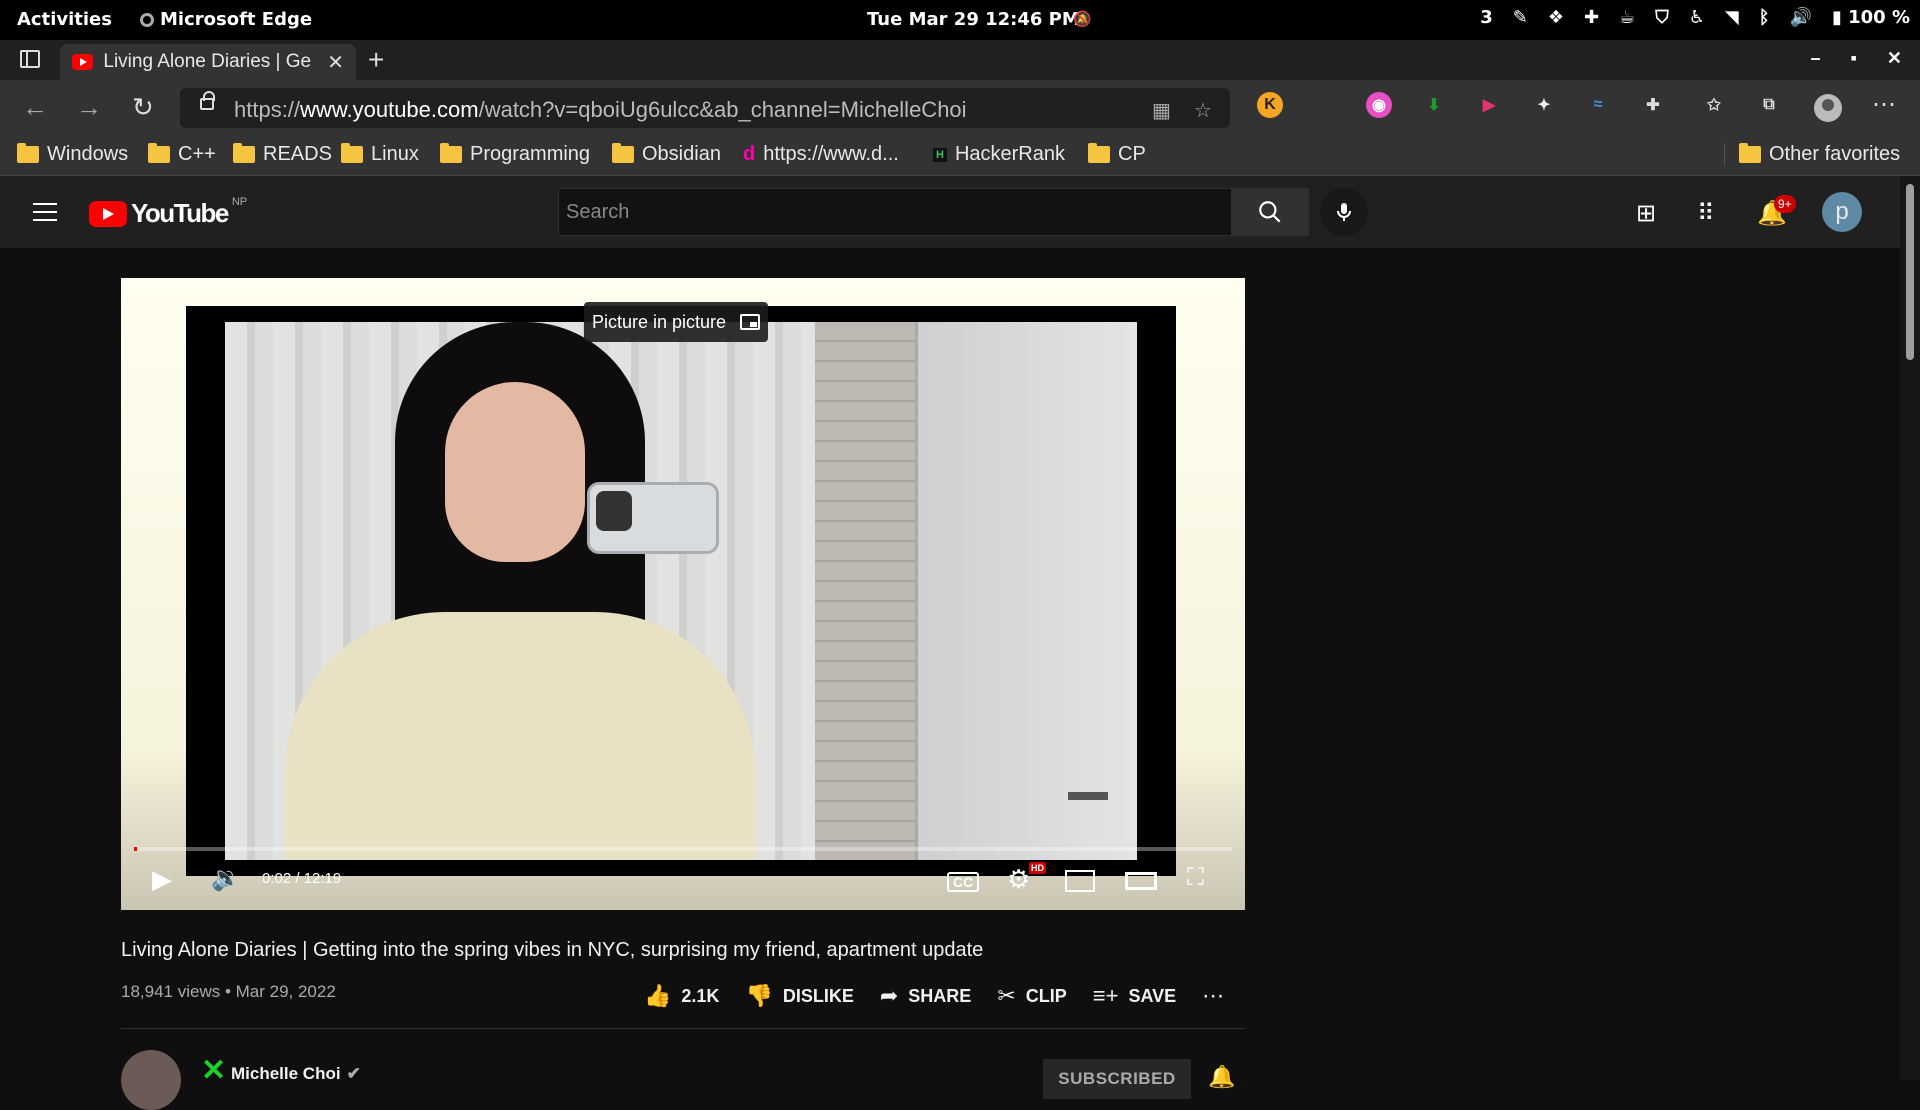 The height and width of the screenshot is (1110, 1920). Describe the element at coordinates (1132, 154) in the screenshot. I see `favorite-label: CP` at that location.